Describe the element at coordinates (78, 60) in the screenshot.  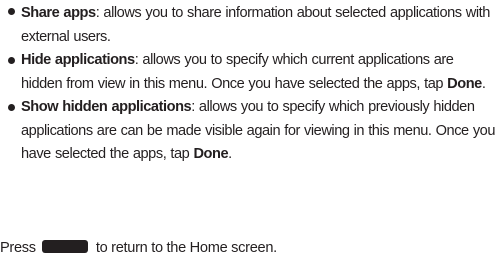
I see `term-hide-applications: Hide applications` at that location.